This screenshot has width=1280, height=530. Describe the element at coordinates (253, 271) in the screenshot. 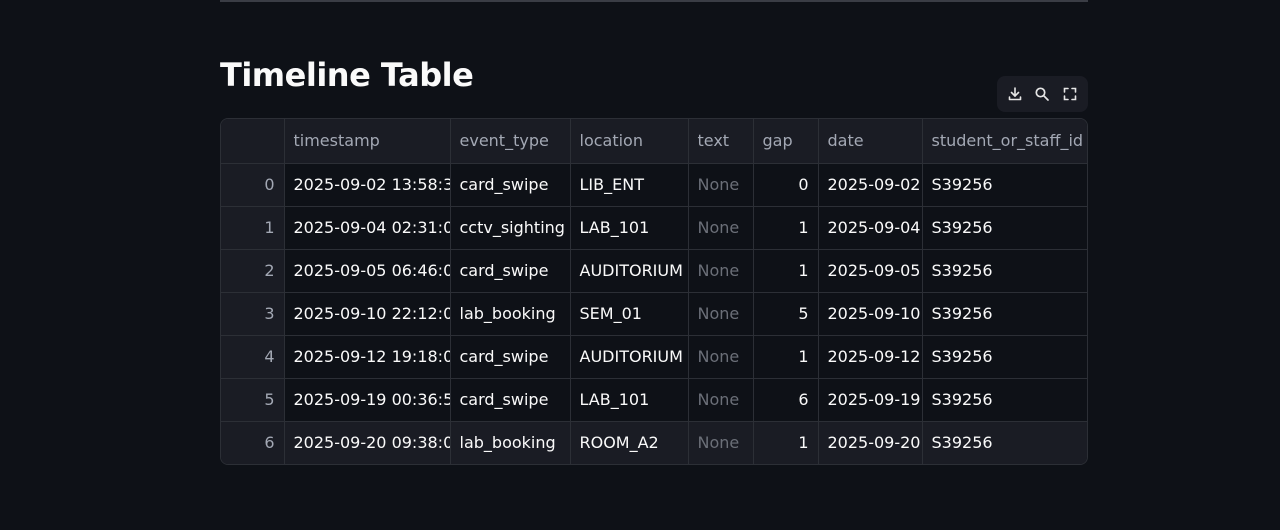

I see `row-index: 2` at that location.